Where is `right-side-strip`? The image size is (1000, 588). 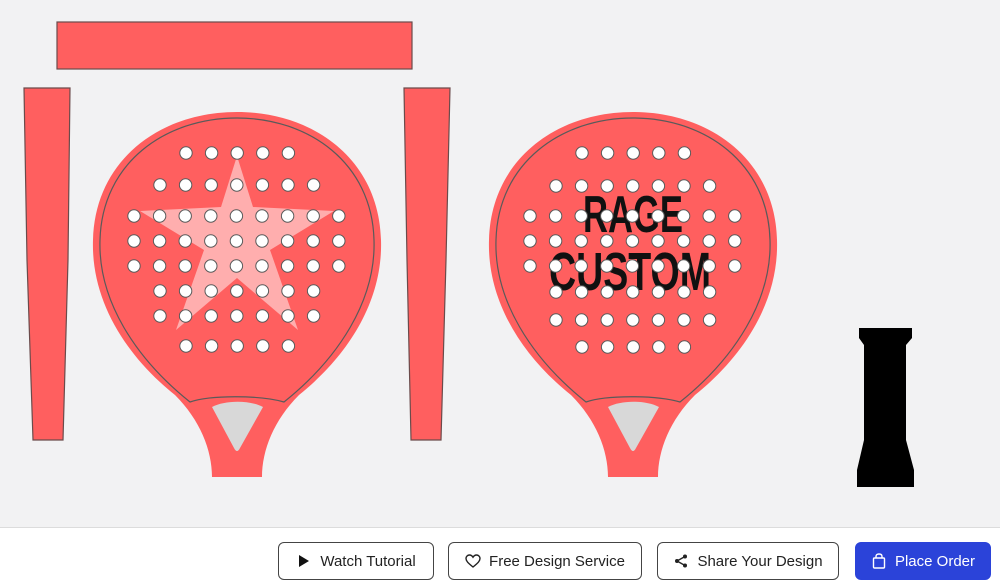
right-side-strip is located at coordinates (427, 264).